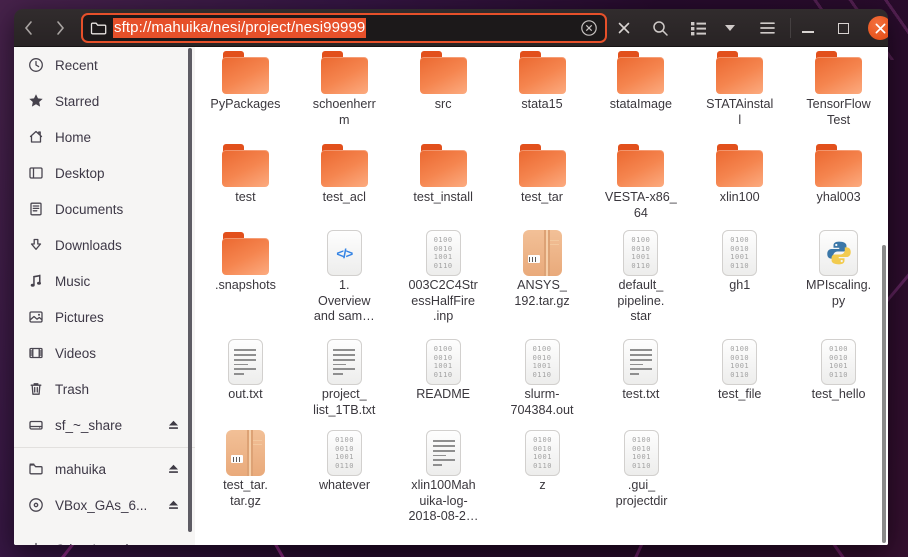  I want to click on file-item: 0100 0010 1001 0110 test_file, so click(739, 382).